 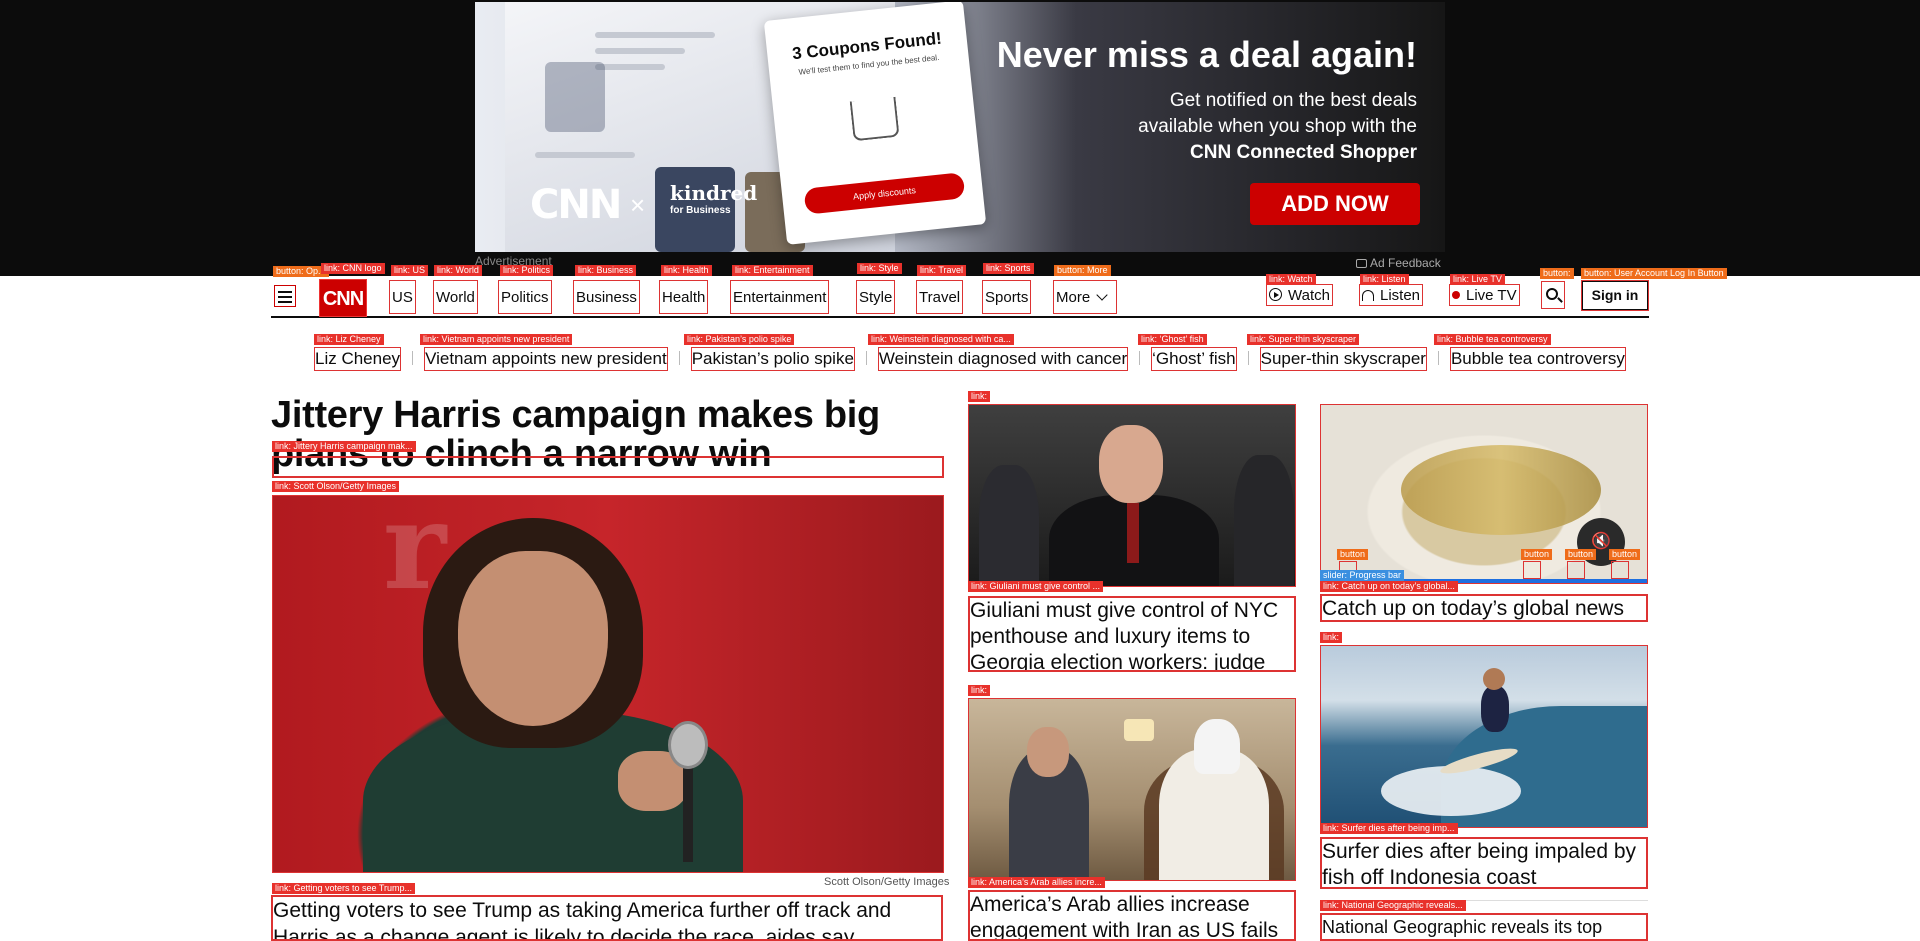 What do you see at coordinates (1132, 789) in the screenshot?
I see `arab-allies-image` at bounding box center [1132, 789].